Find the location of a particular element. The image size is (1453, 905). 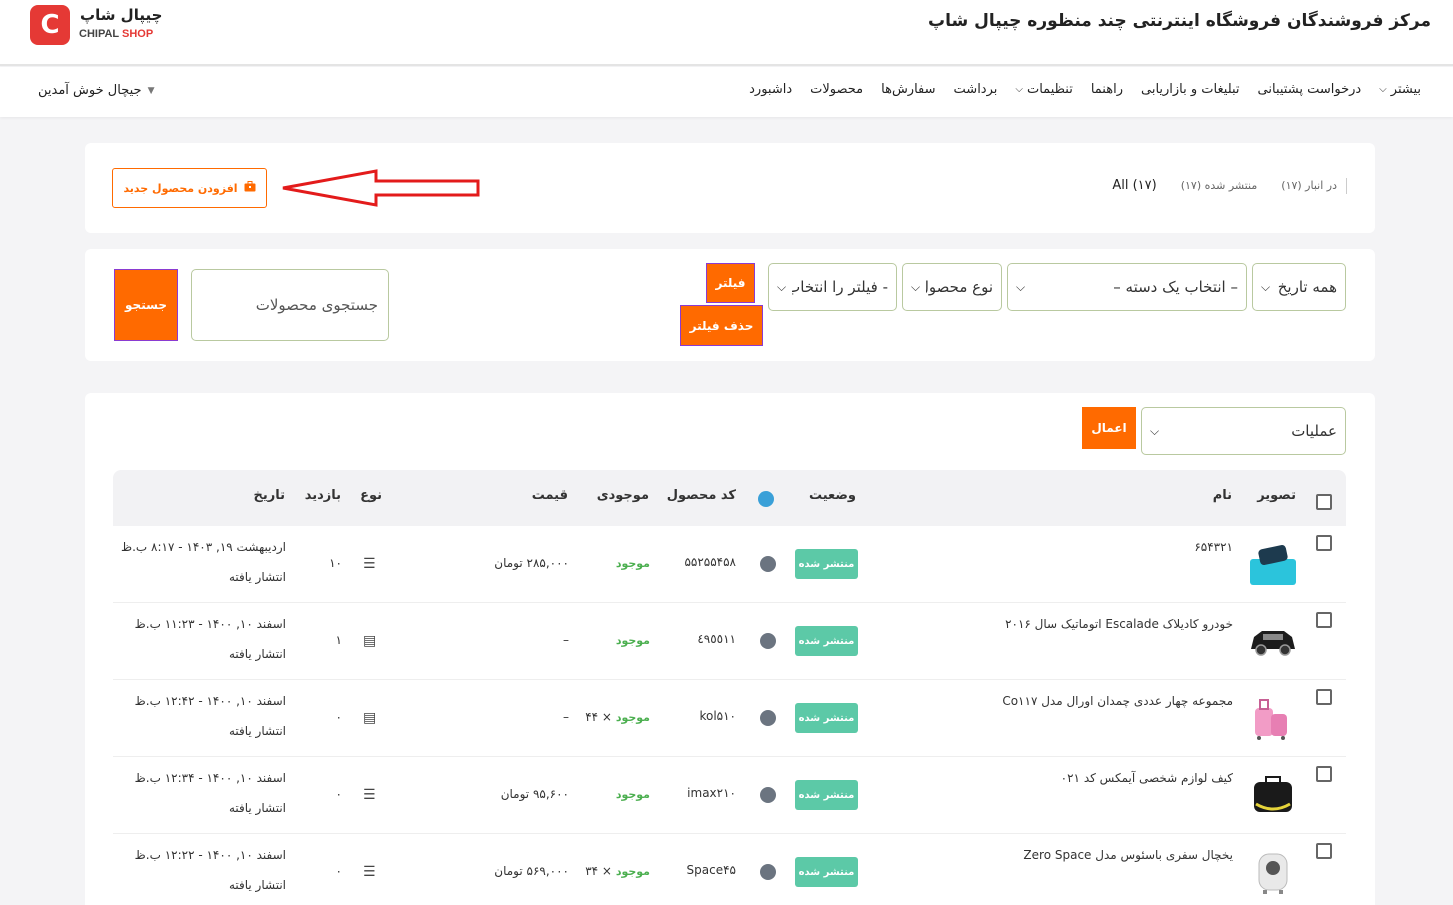

status-tabs: All (۱۷) منتشر شده (۱۷) در انبار (۱۷) is located at coordinates (1229, 186).